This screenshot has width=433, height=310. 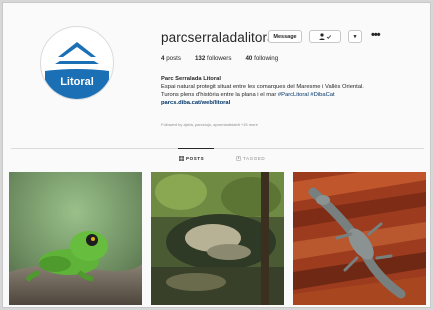 I want to click on posts-stat: 4 posts, so click(x=171, y=58).